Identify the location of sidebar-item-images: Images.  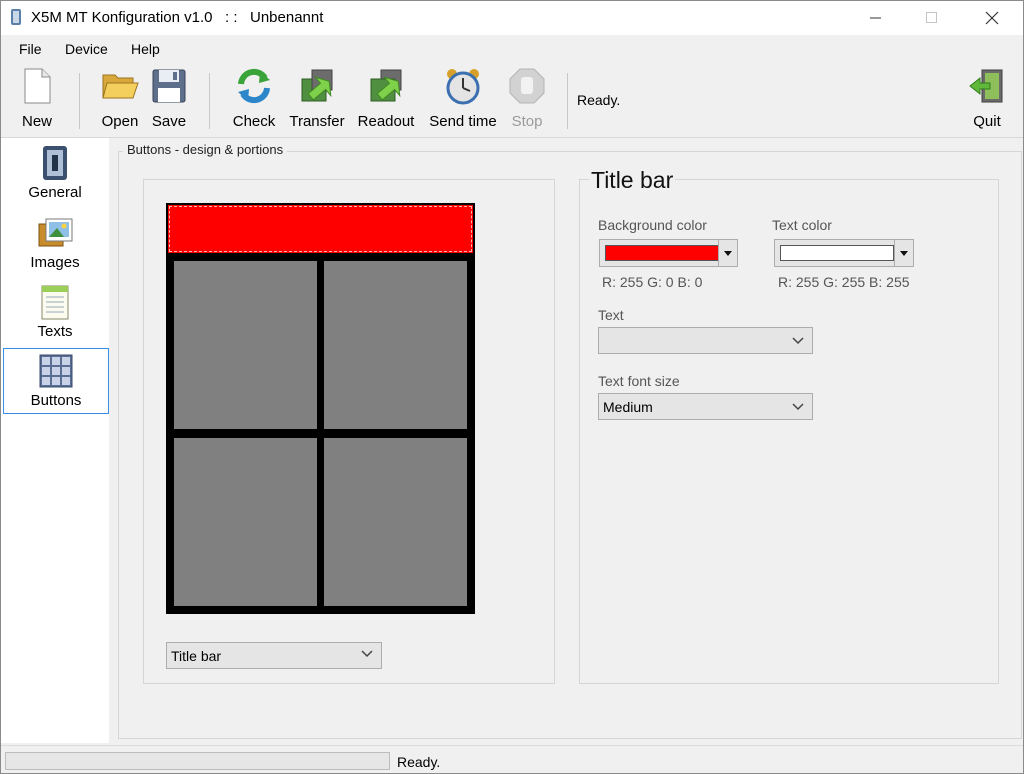
(55, 243).